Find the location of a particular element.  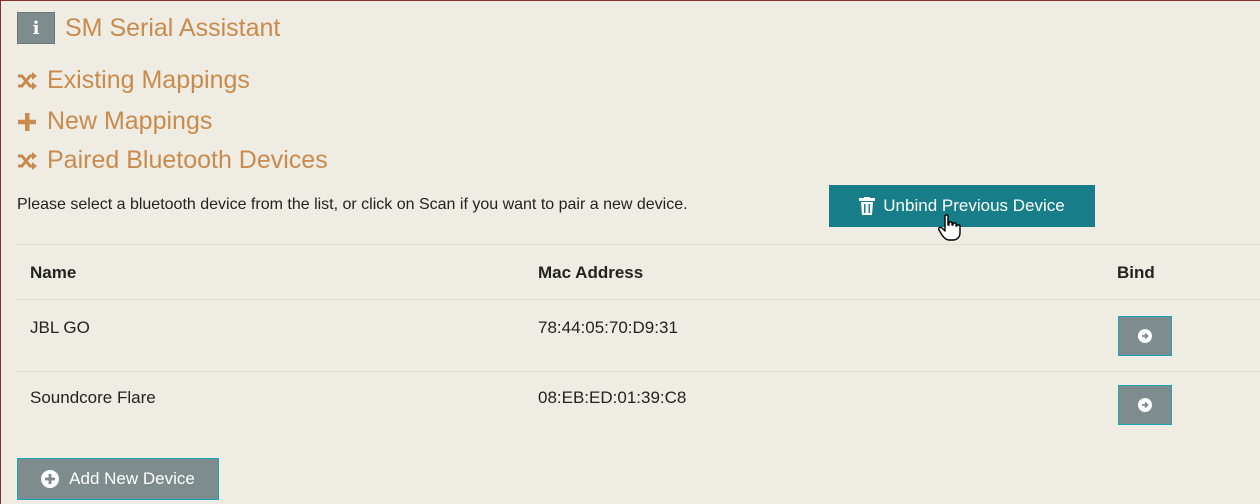

column-header-mac: Mac Address is located at coordinates (591, 272).